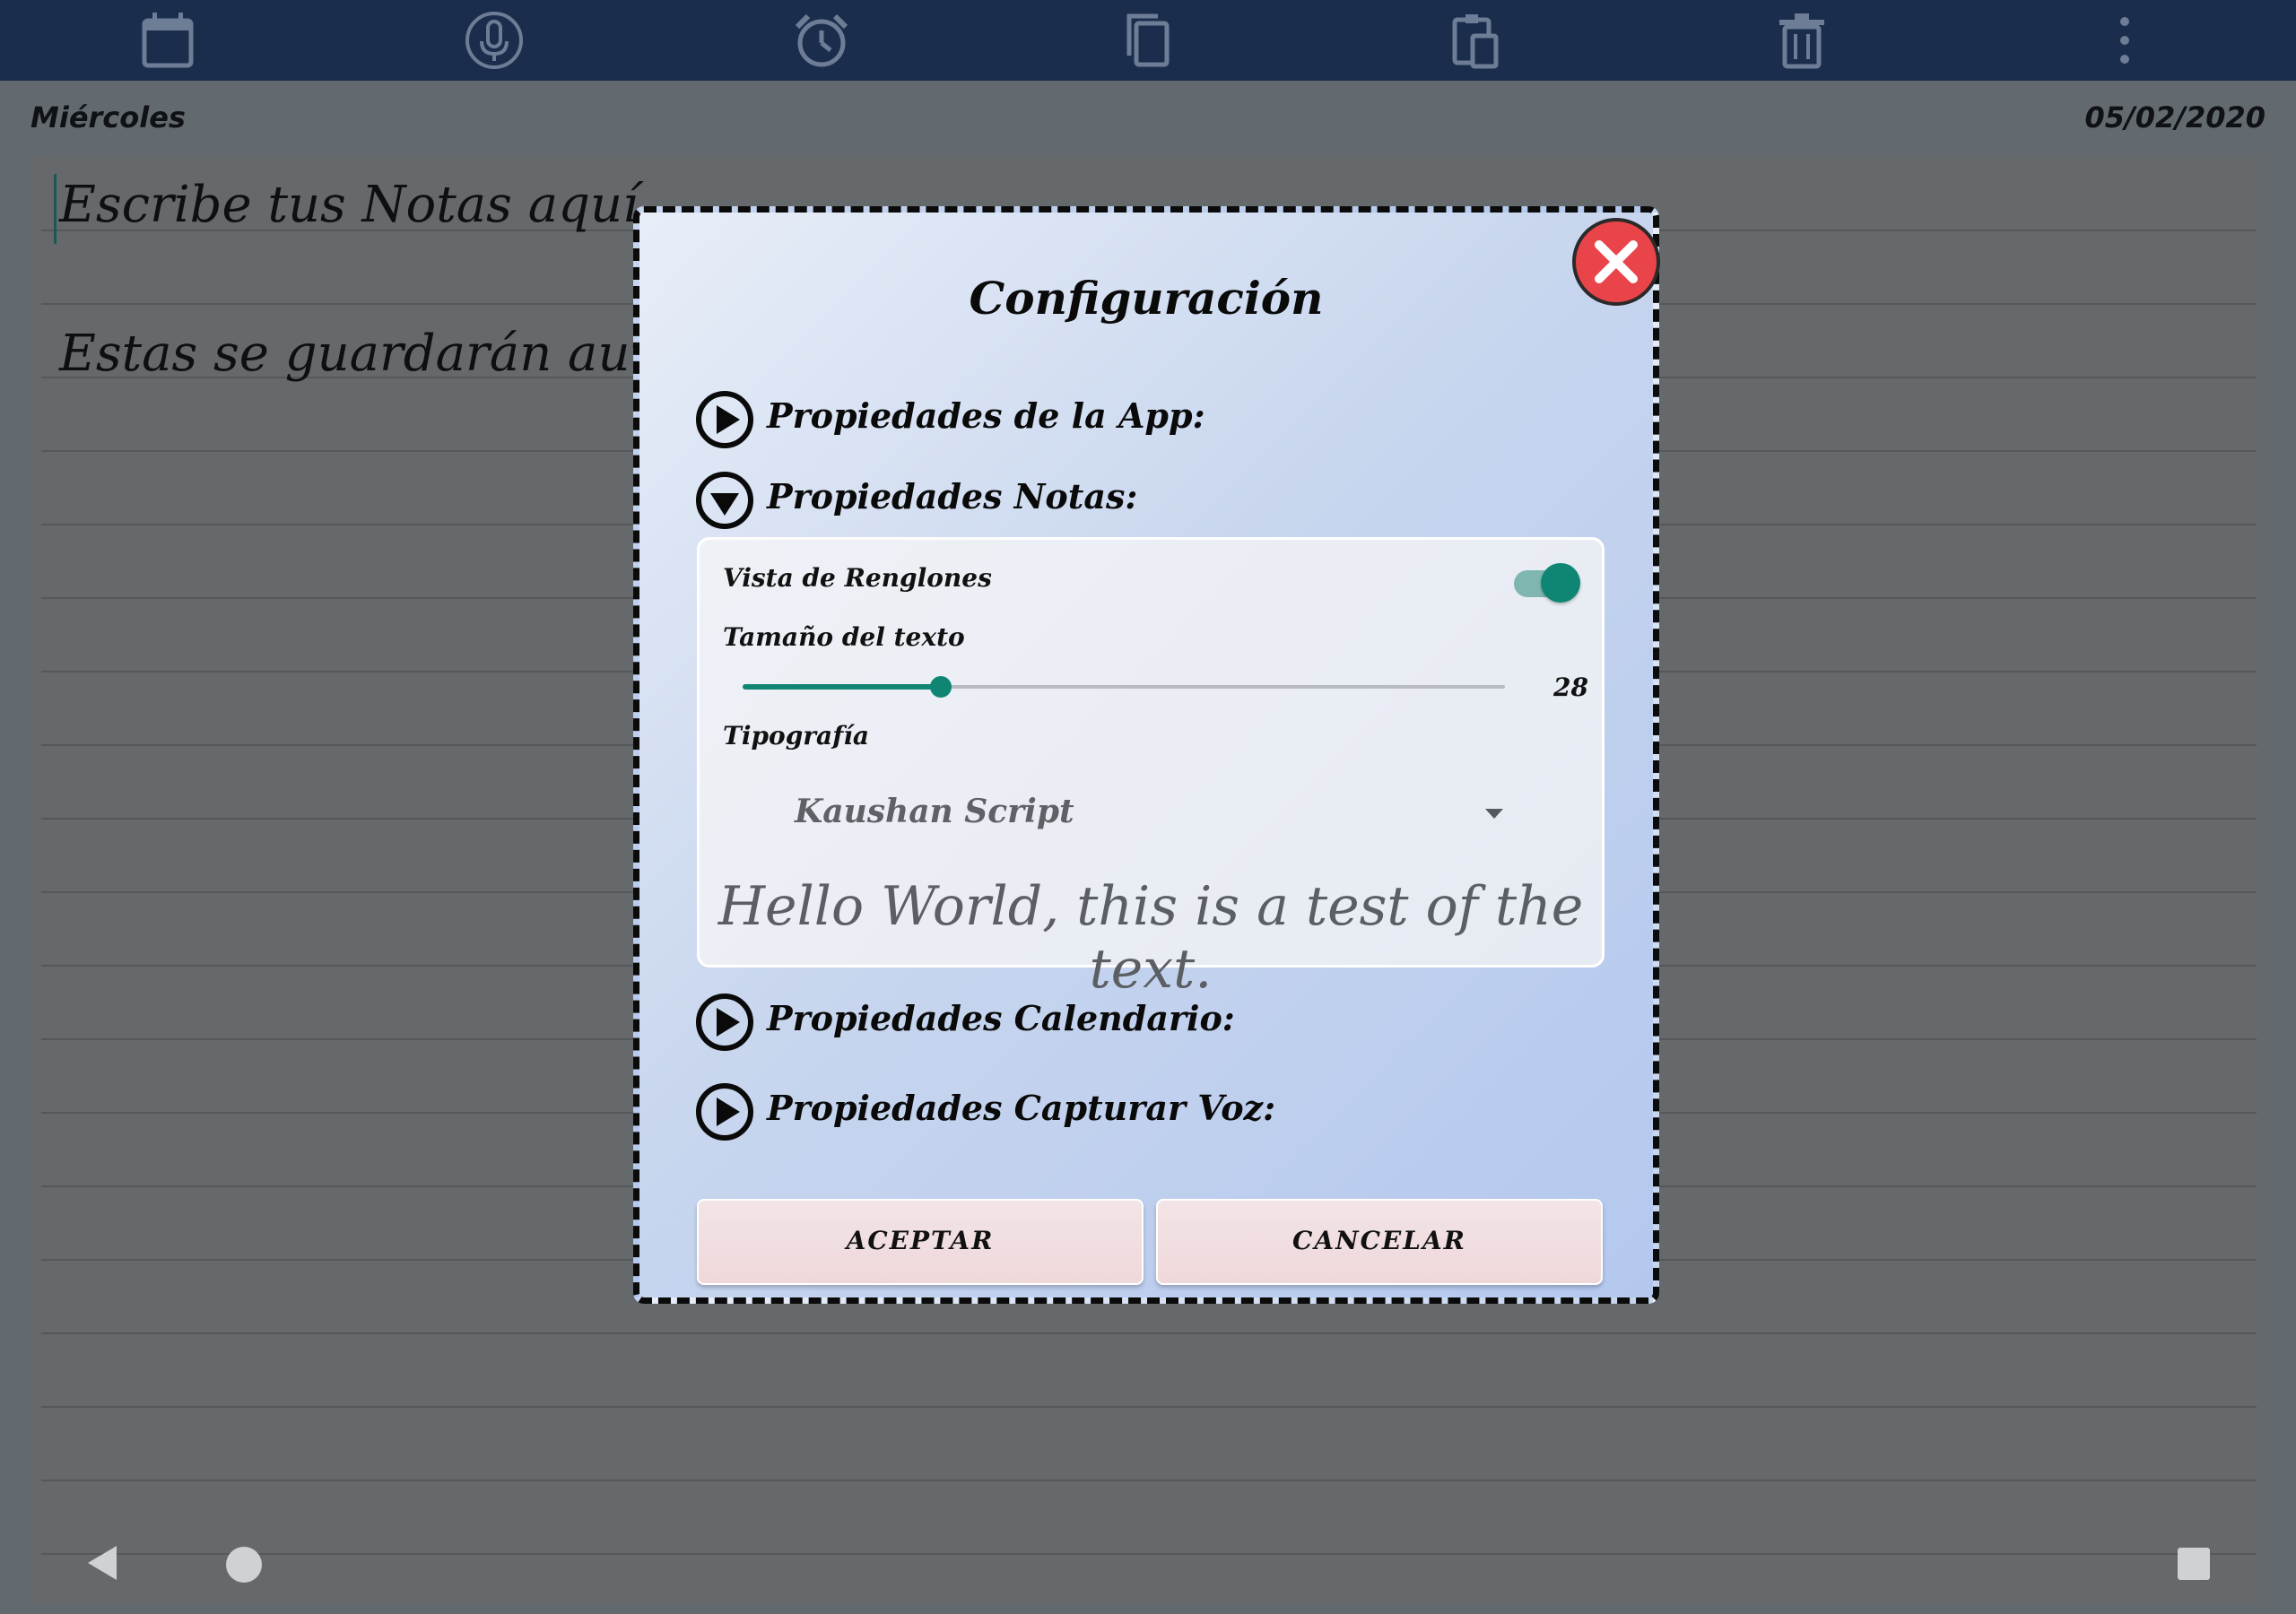  I want to click on text-caret, so click(55, 209).